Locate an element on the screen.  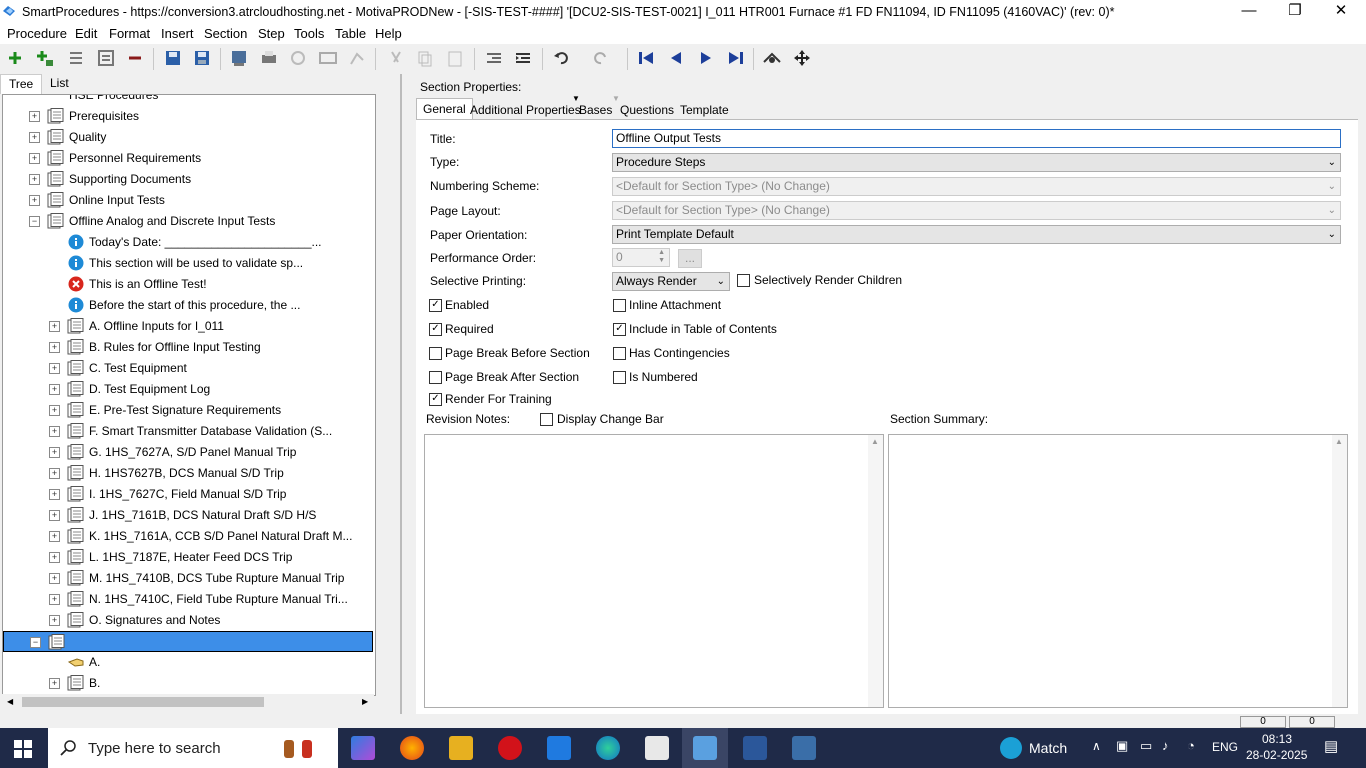
tree-item: + E. Pre-Test Signature Requirements is located at coordinates (188, 410).